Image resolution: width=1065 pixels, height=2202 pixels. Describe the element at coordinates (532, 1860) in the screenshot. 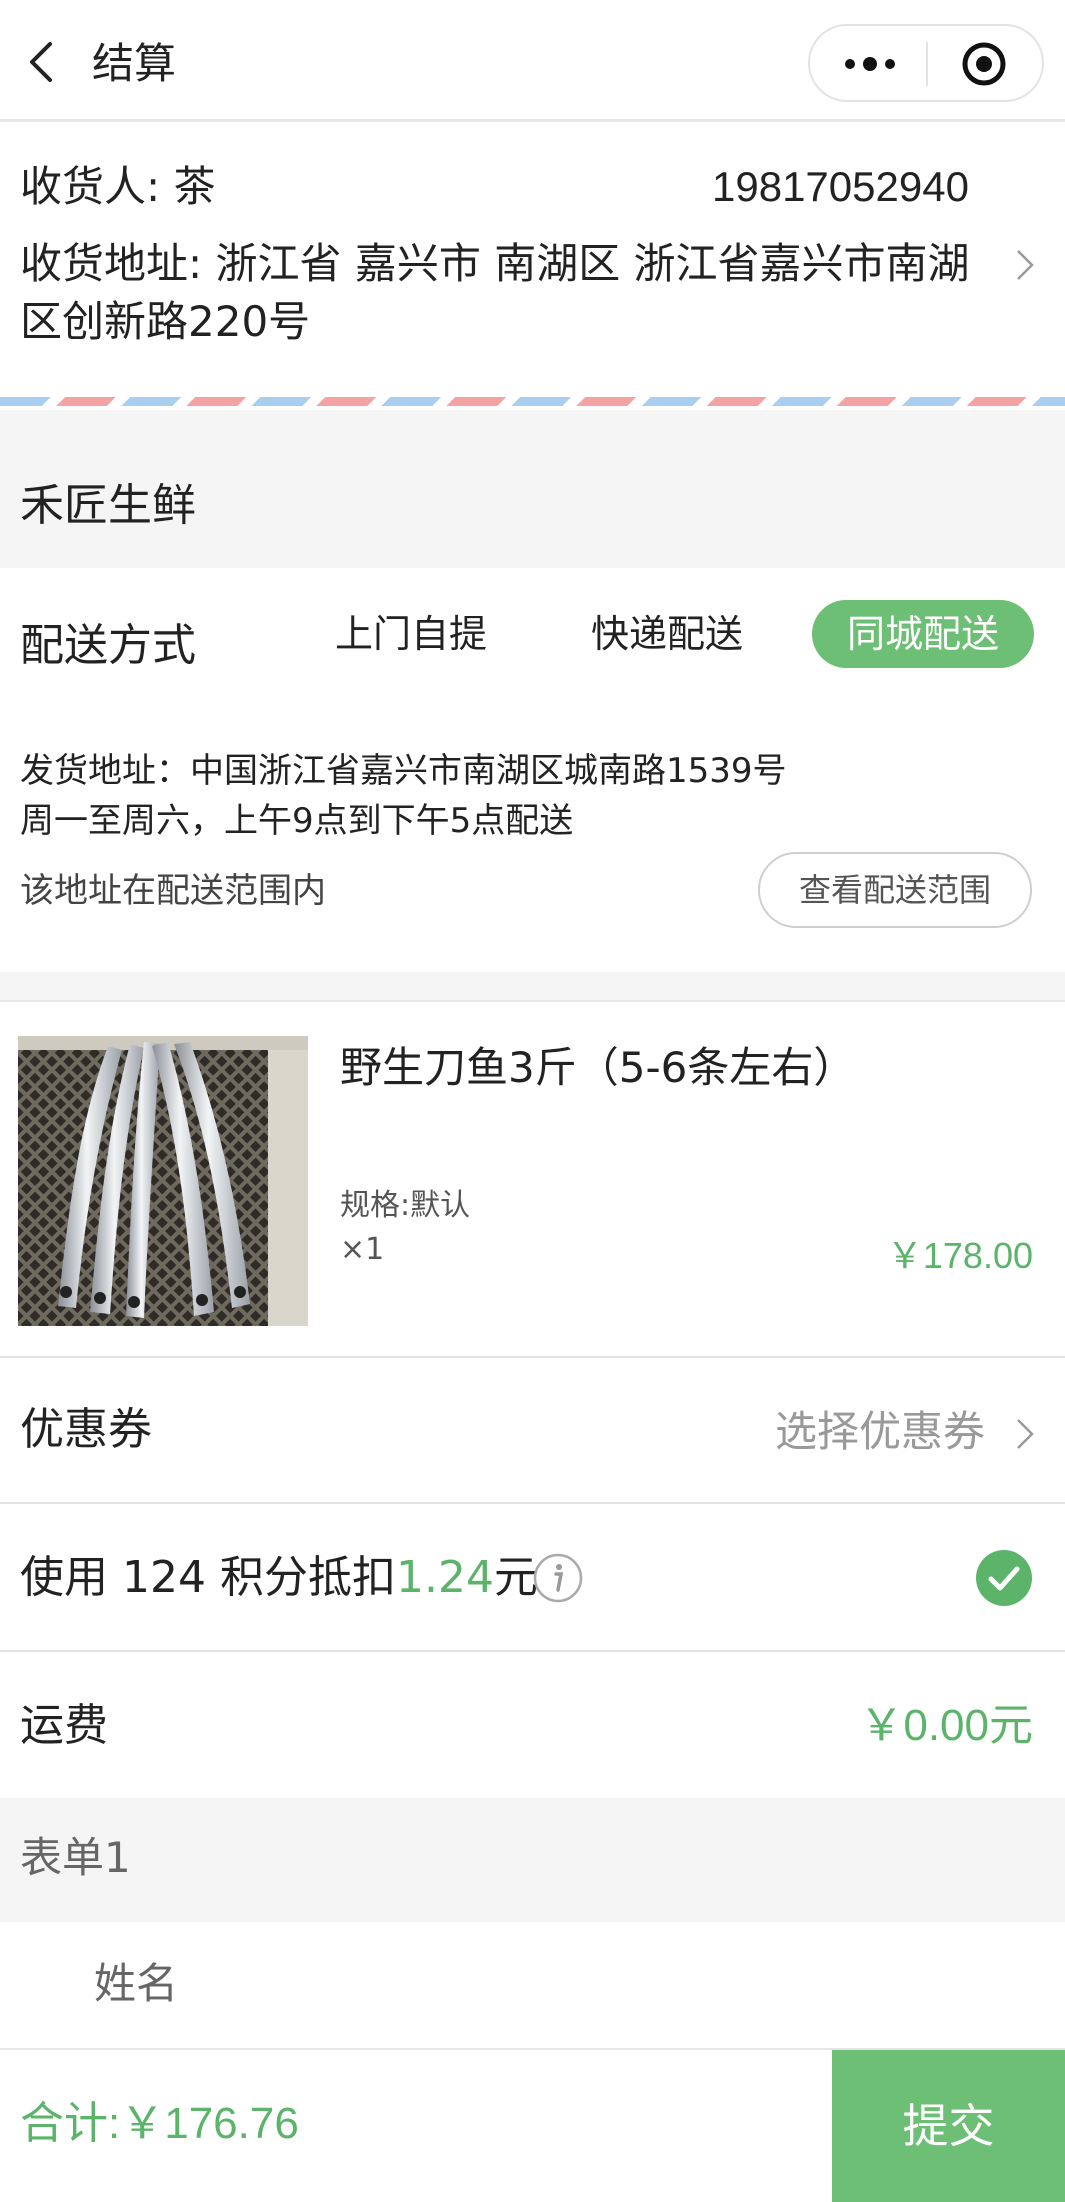

I see `form-header: 表单1` at that location.